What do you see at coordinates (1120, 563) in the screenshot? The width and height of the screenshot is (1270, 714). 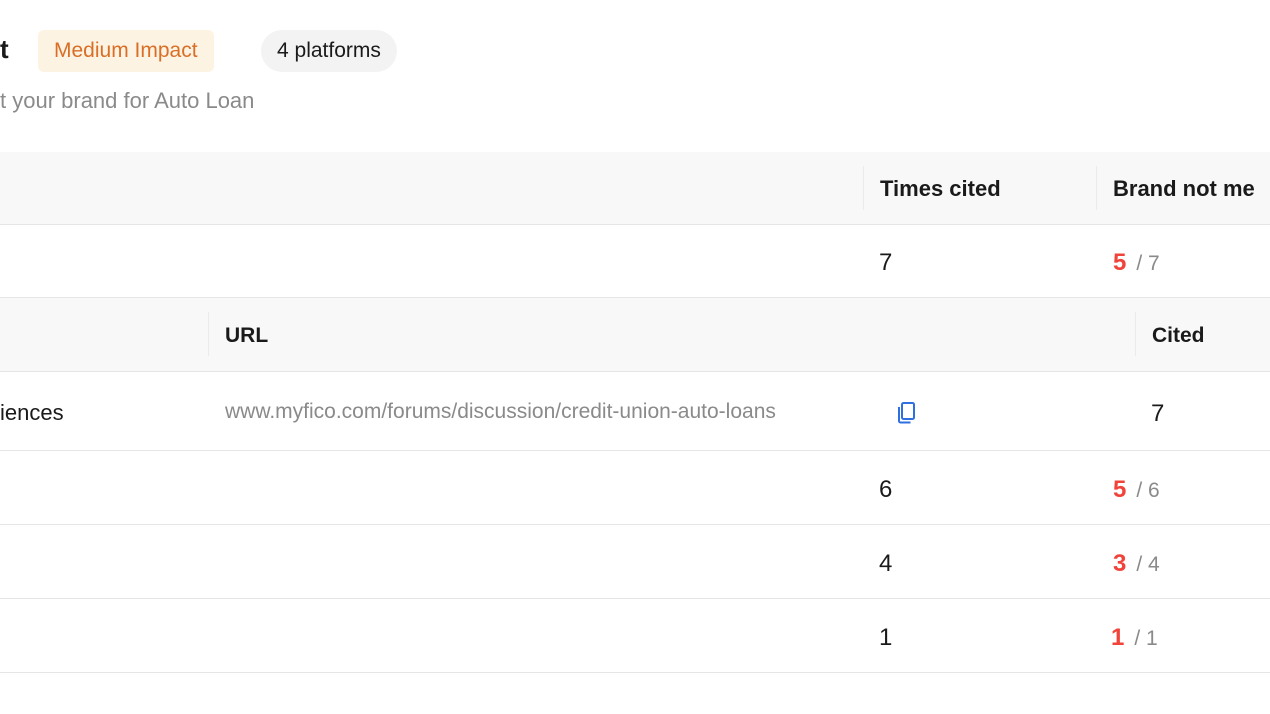 I see `missing-count: 3` at bounding box center [1120, 563].